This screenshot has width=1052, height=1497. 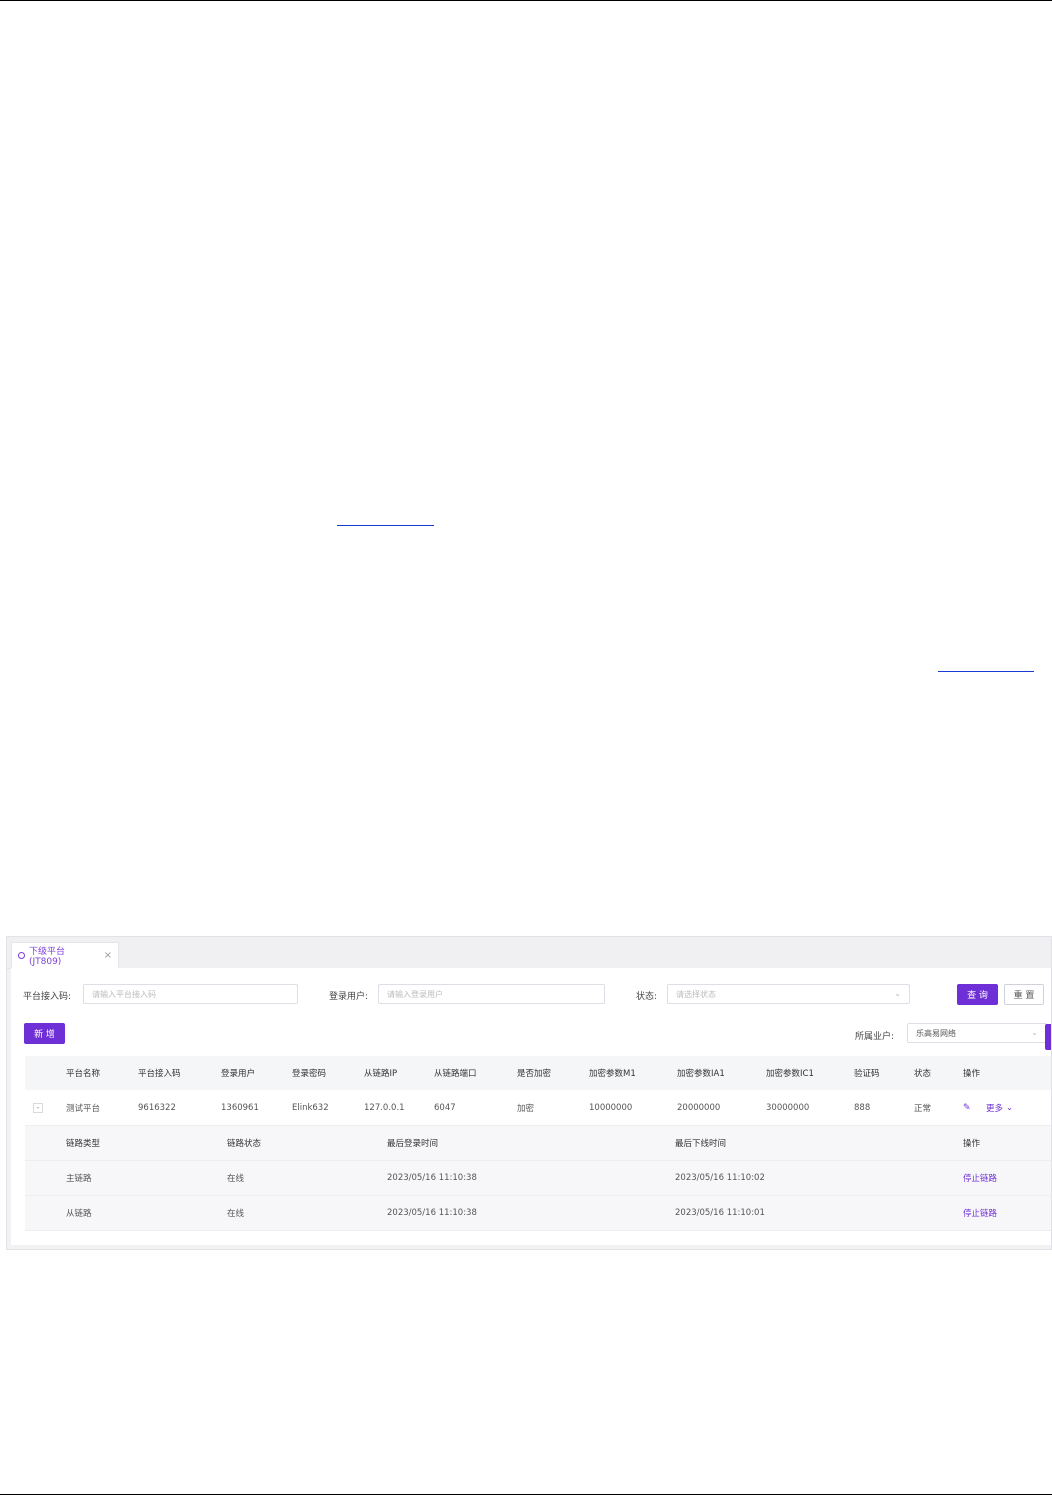 I want to click on encrypted: 加密, so click(x=526, y=1108).